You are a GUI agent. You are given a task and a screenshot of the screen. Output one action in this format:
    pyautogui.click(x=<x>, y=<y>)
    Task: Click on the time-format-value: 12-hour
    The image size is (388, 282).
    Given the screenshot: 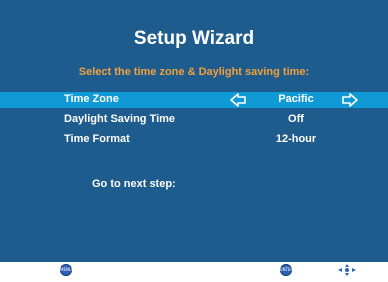 What is the action you would take?
    pyautogui.click(x=296, y=139)
    